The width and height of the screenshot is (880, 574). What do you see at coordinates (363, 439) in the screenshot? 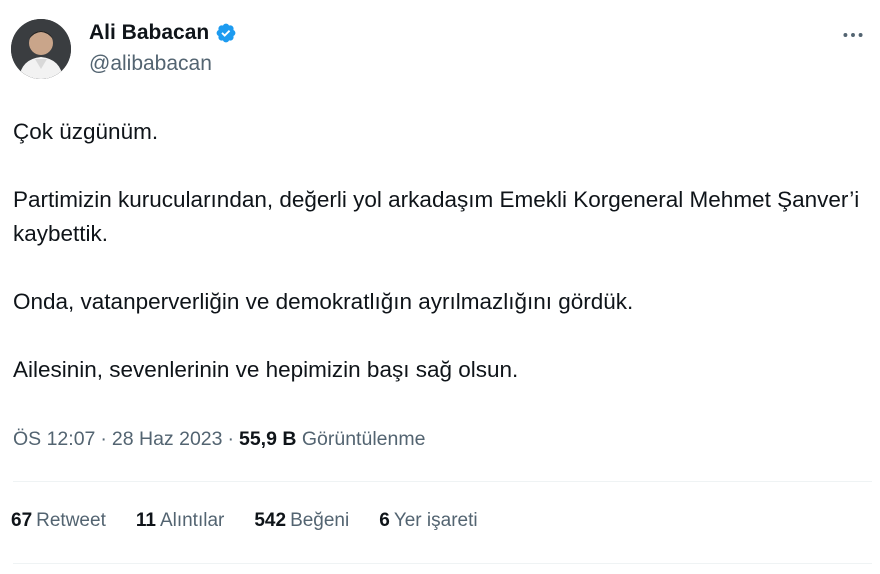
I see `views-label: Görüntülenme` at bounding box center [363, 439].